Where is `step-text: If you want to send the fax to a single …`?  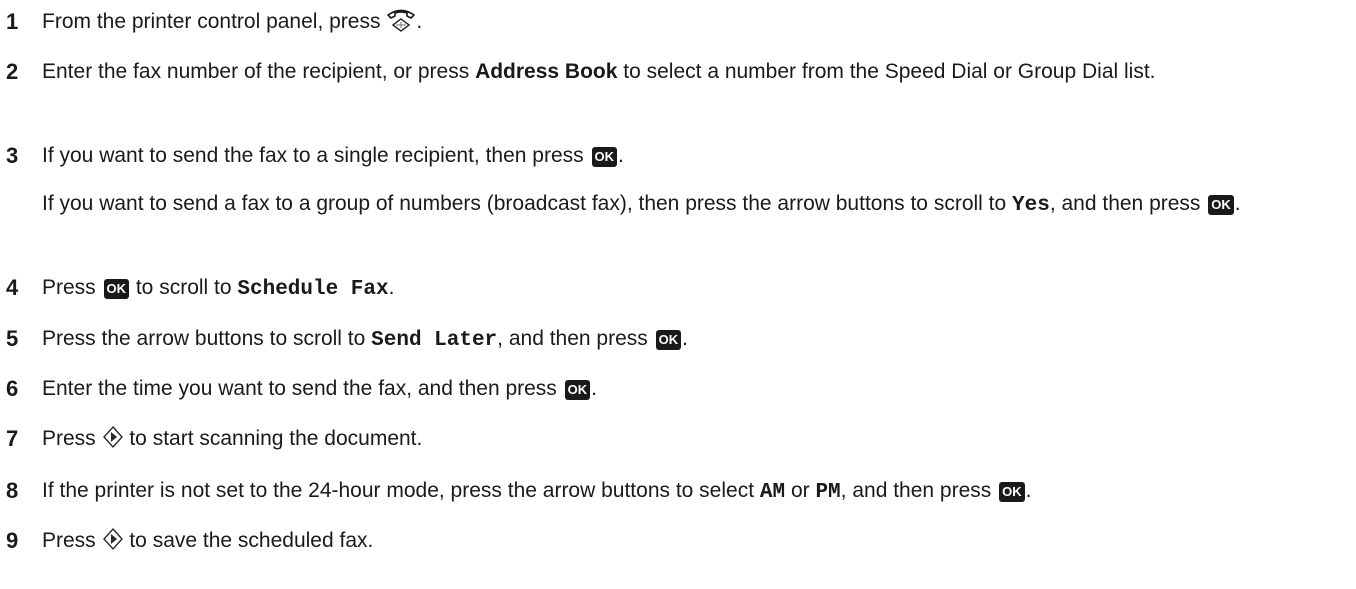 step-text: If you want to send the fax to a single … is located at coordinates (691, 156).